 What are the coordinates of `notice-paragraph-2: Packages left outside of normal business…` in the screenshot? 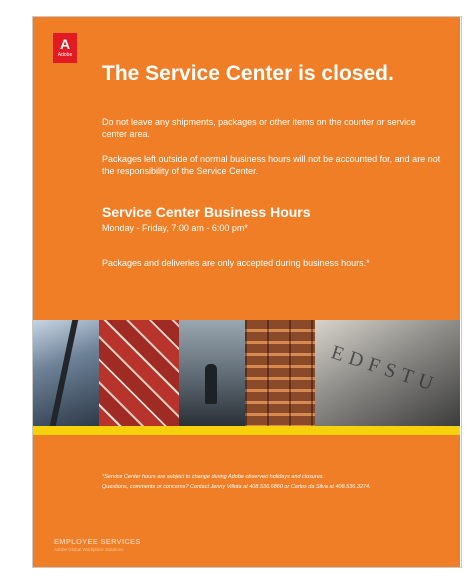 It's located at (271, 165).